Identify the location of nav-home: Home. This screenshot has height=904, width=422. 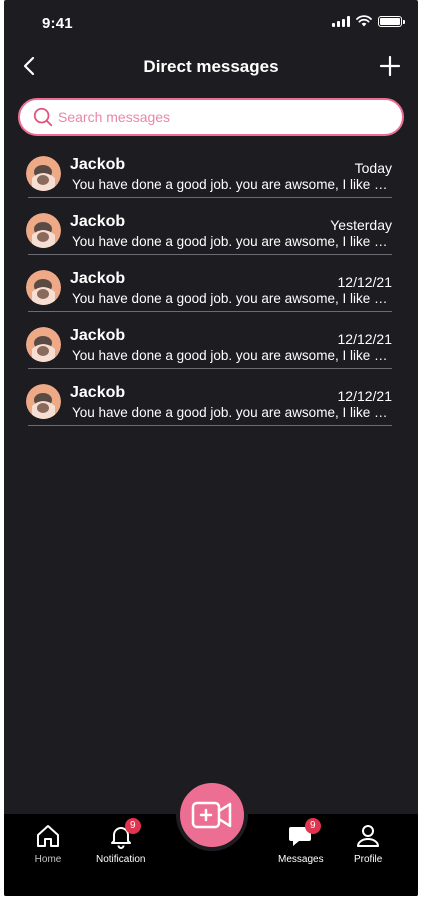
(48, 843).